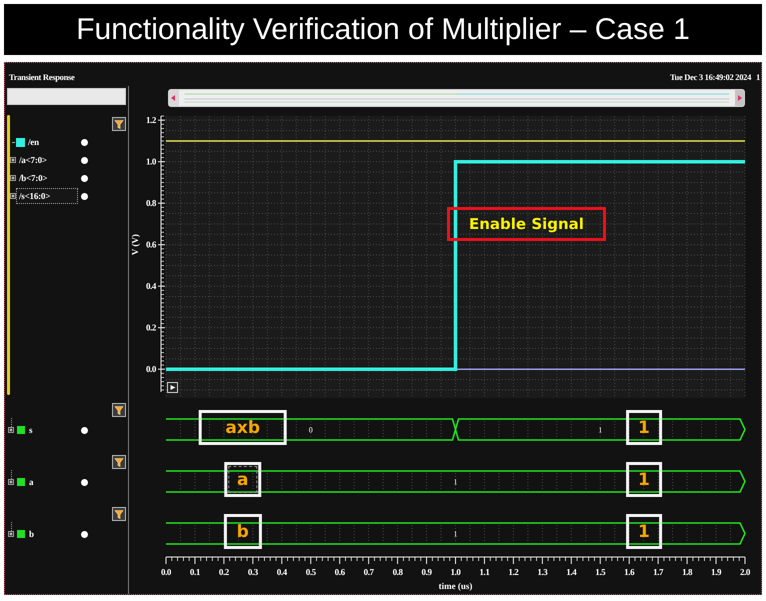 This screenshot has height=601, width=766. Describe the element at coordinates (135, 245) in the screenshot. I see `y-axis-title: V (V)` at that location.